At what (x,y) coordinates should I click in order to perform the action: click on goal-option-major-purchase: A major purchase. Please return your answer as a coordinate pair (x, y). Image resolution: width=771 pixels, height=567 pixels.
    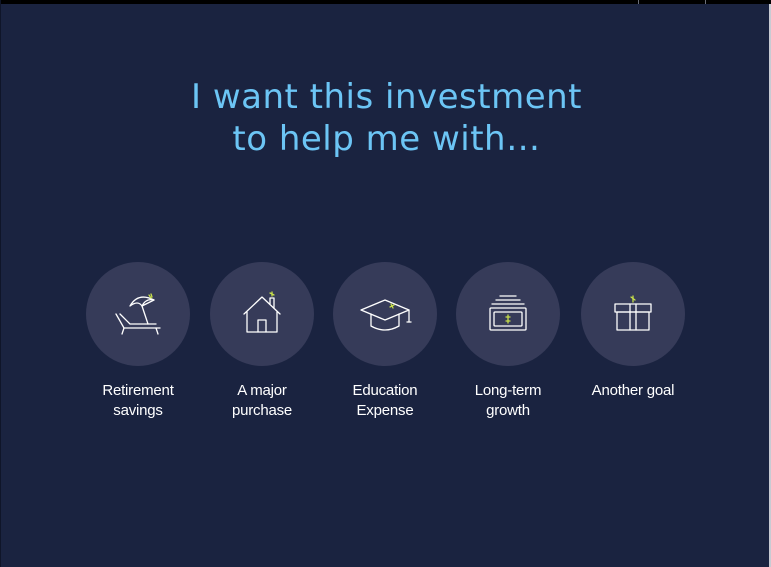
    Looking at the image, I should click on (262, 341).